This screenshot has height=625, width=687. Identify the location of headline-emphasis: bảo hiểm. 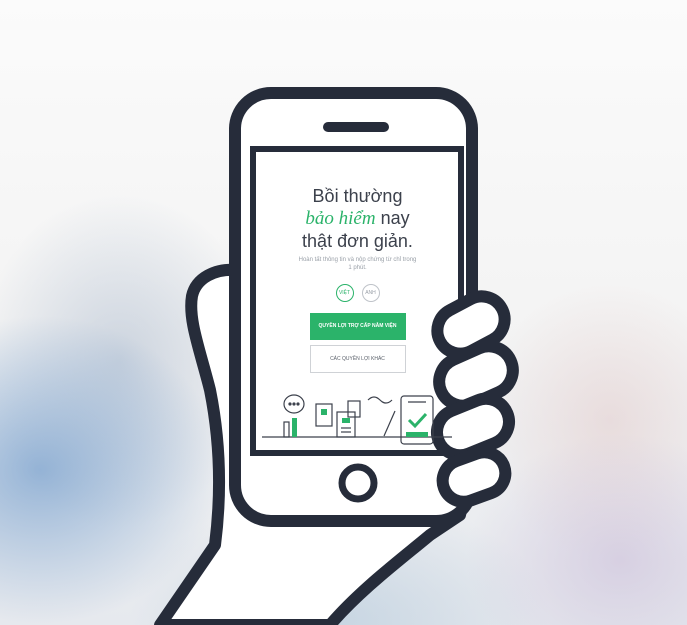
(340, 218).